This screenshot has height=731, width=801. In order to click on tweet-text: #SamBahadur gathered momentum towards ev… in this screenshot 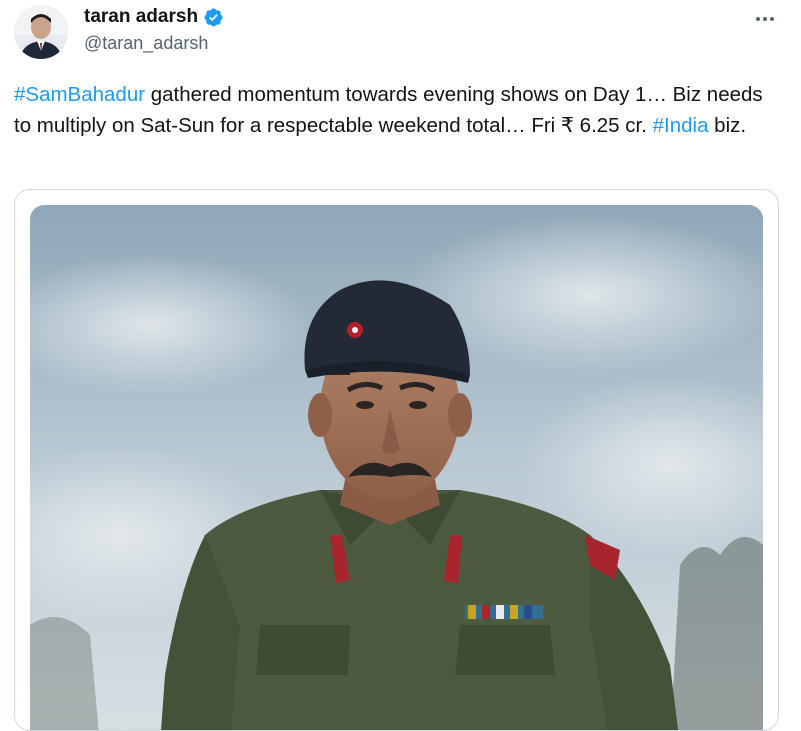, I will do `click(399, 110)`.